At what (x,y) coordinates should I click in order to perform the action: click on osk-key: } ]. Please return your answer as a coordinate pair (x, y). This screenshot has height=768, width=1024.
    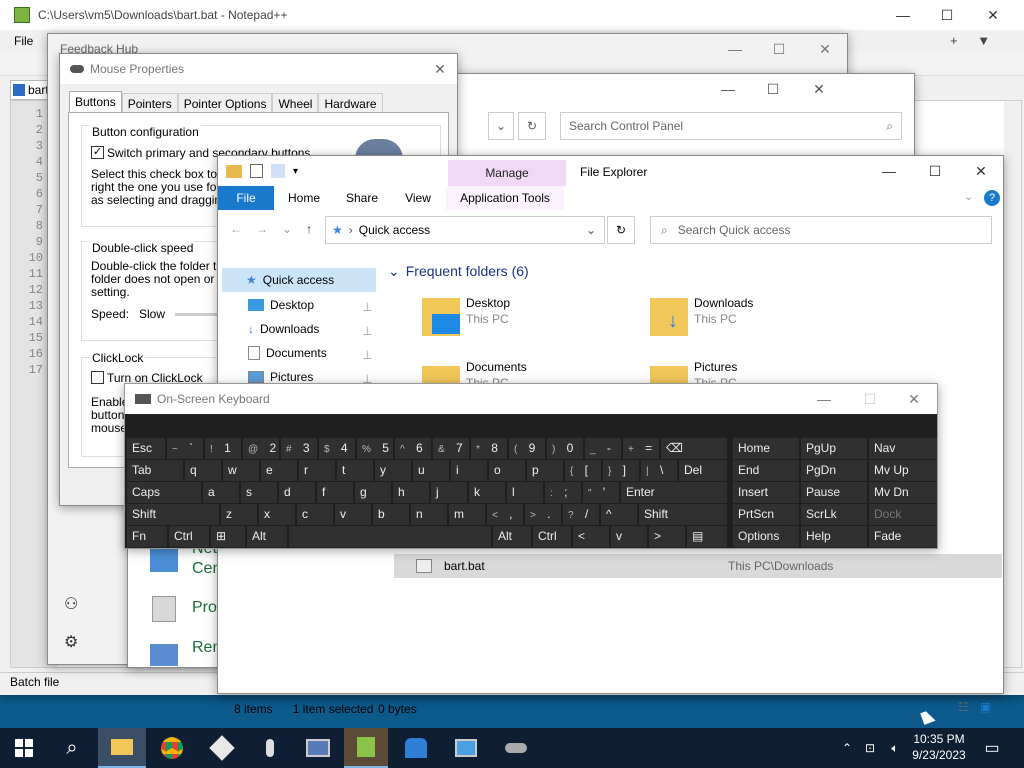
    Looking at the image, I should click on (621, 470).